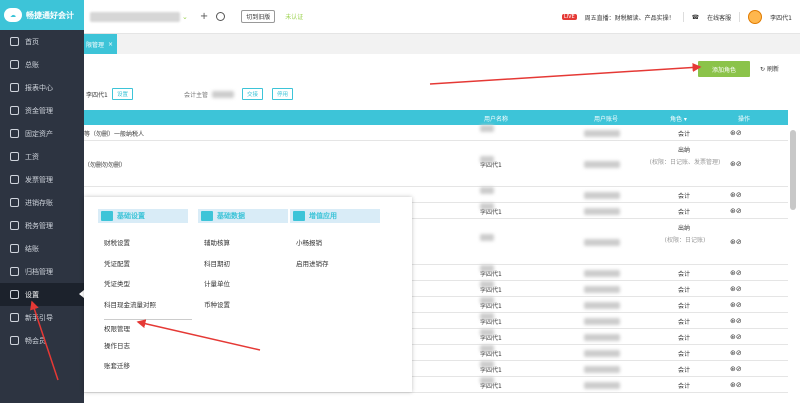 The image size is (800, 403). Describe the element at coordinates (185, 17) in the screenshot. I see `chevron-down-icon: ⌄` at that location.